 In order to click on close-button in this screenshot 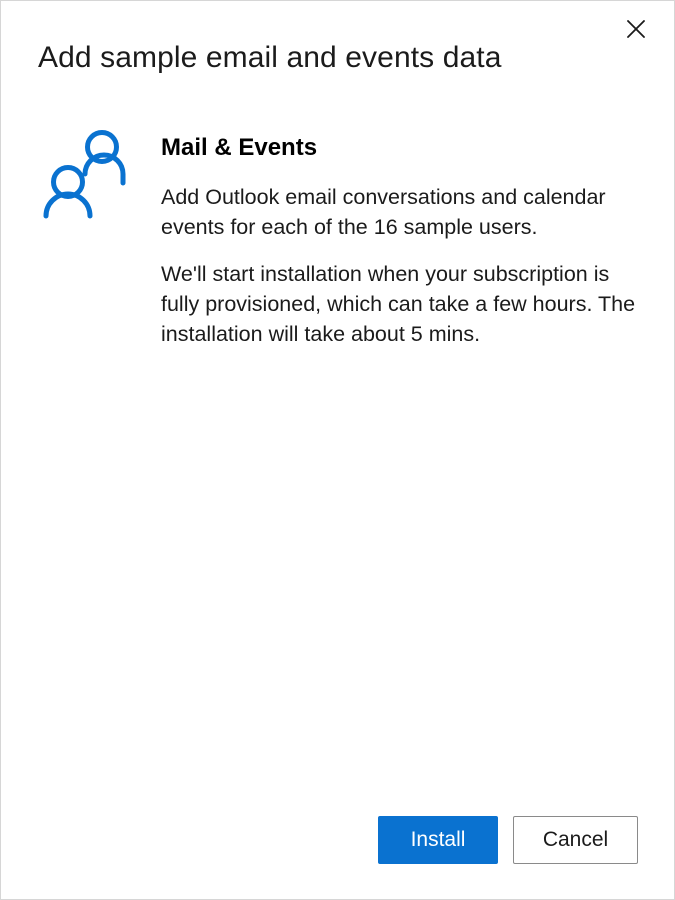, I will do `click(636, 29)`.